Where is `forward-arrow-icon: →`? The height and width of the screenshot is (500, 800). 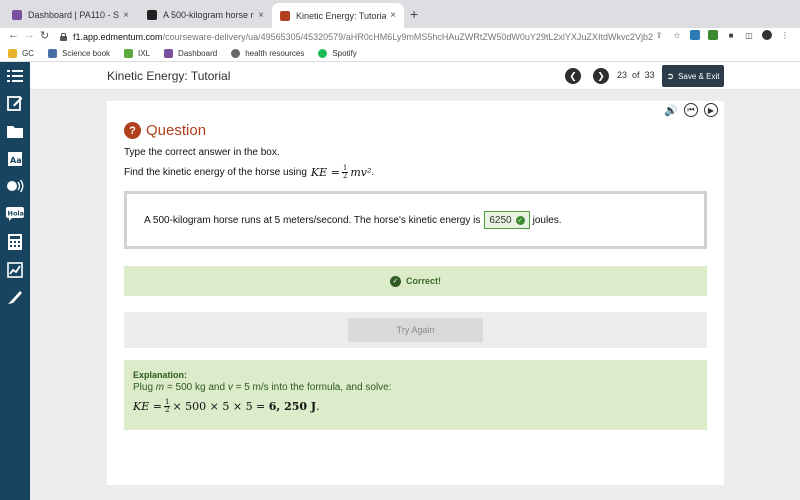 forward-arrow-icon: → is located at coordinates (29, 35).